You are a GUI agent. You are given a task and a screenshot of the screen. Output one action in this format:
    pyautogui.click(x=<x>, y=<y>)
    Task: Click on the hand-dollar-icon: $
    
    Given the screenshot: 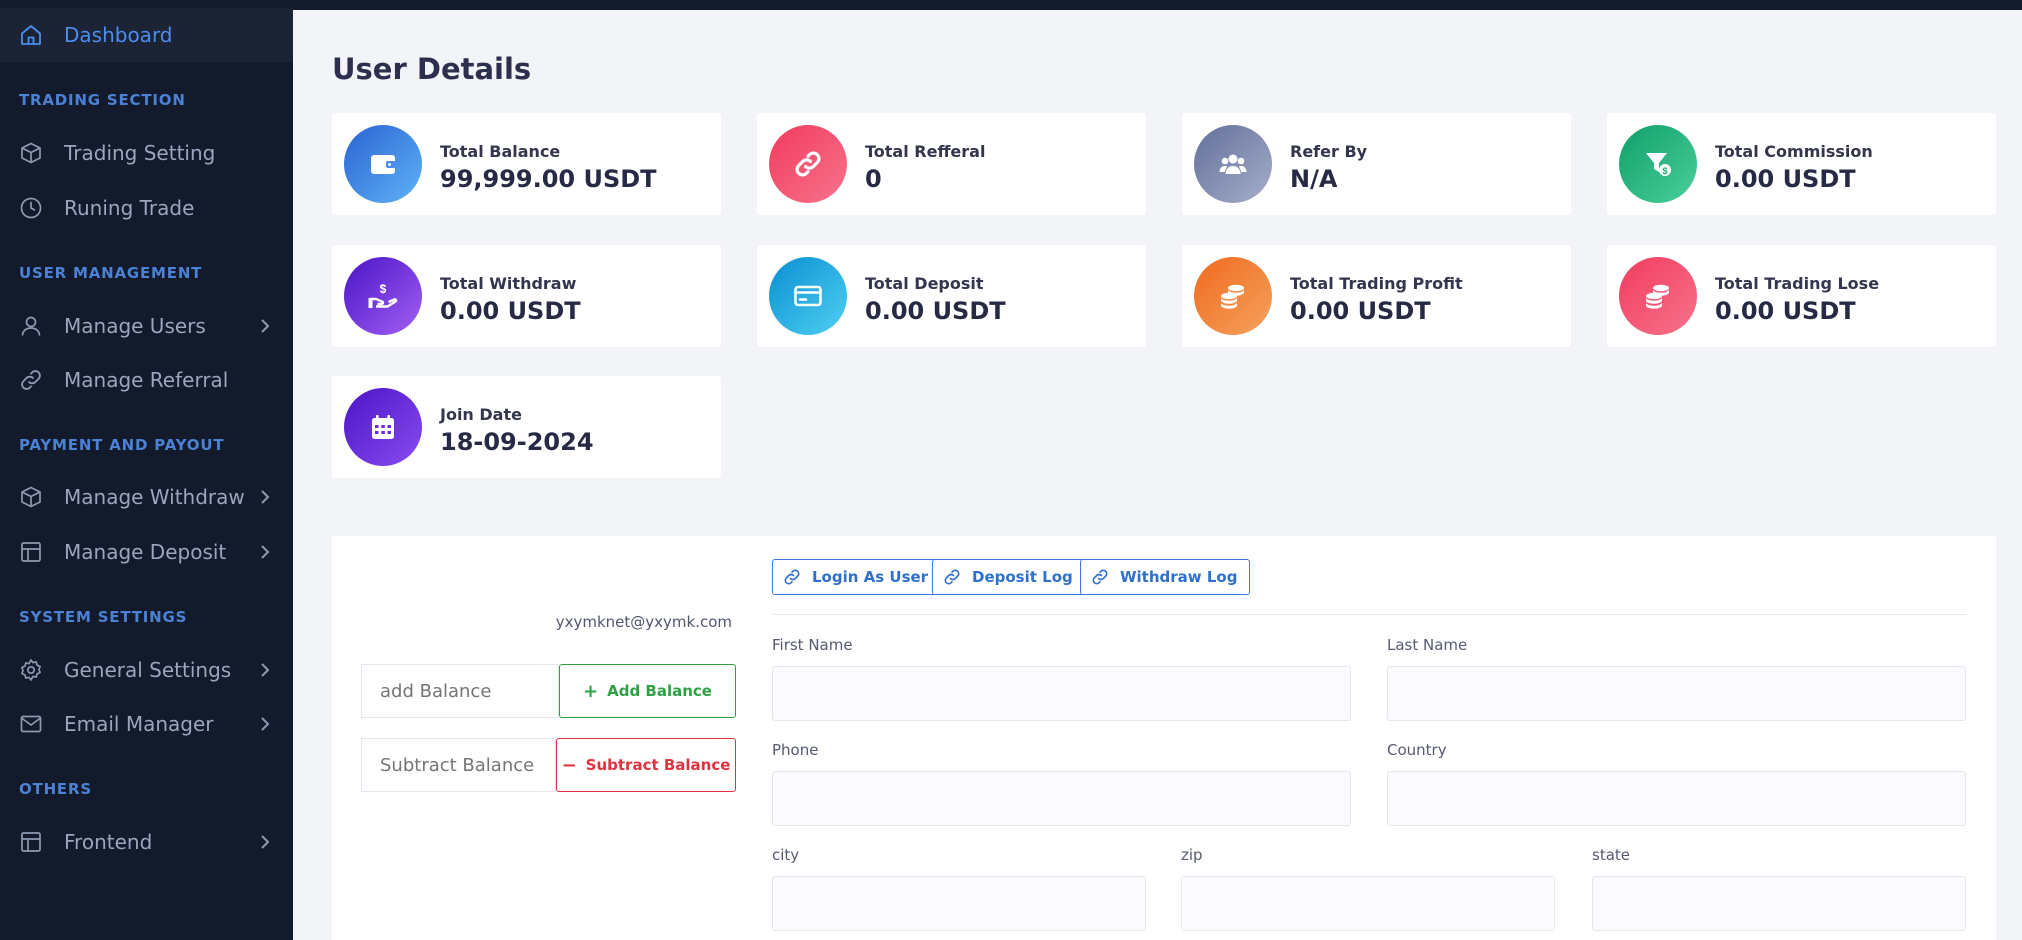 What is the action you would take?
    pyautogui.click(x=383, y=296)
    